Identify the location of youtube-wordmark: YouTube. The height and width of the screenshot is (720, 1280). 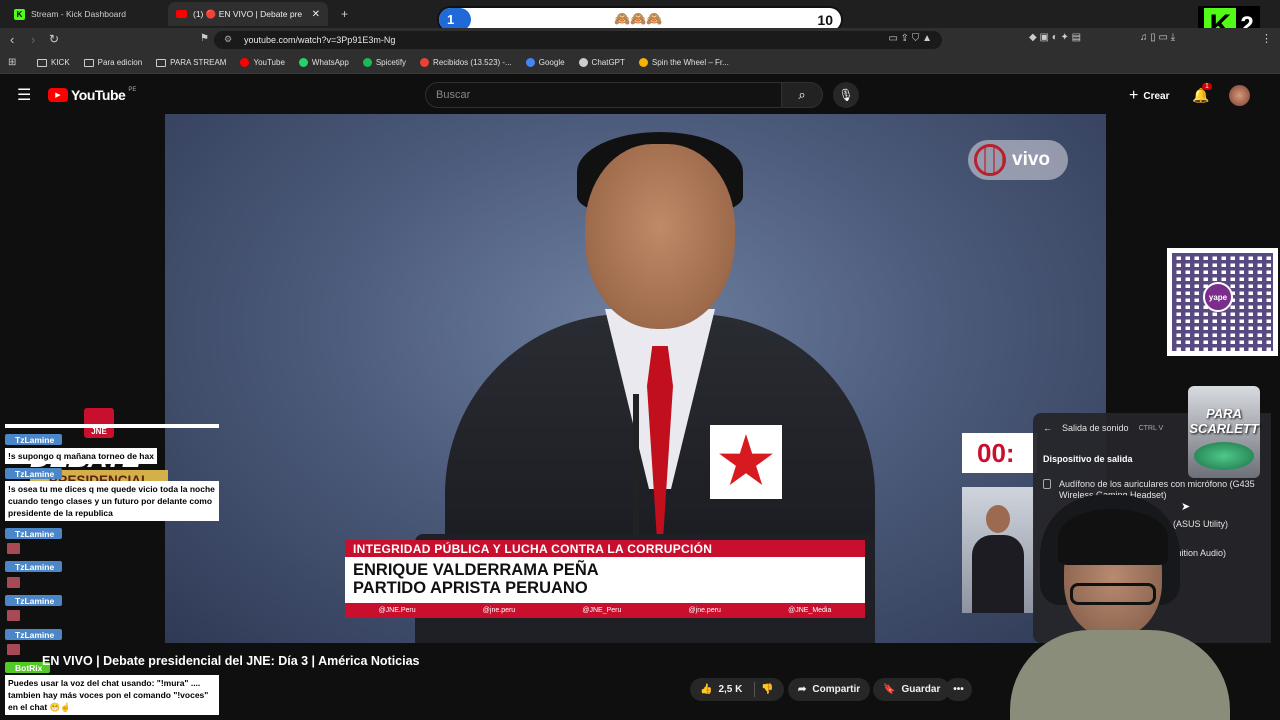
(98, 95).